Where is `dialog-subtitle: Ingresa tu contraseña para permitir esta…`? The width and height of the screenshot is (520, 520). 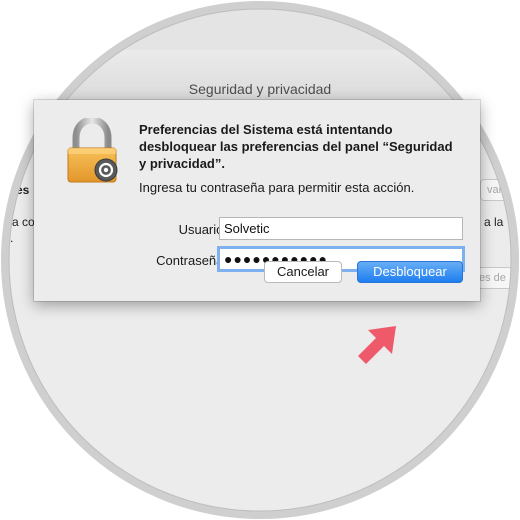
dialog-subtitle: Ingresa tu contraseña para permitir esta… is located at coordinates (277, 187).